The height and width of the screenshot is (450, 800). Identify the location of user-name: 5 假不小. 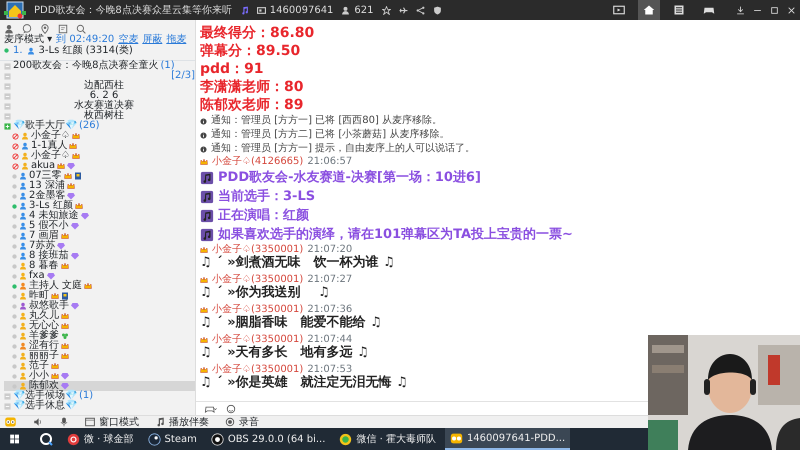
(49, 226).